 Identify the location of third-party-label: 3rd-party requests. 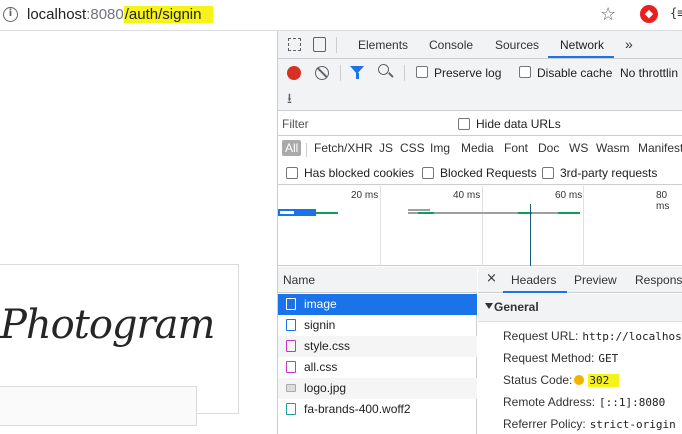
(609, 173).